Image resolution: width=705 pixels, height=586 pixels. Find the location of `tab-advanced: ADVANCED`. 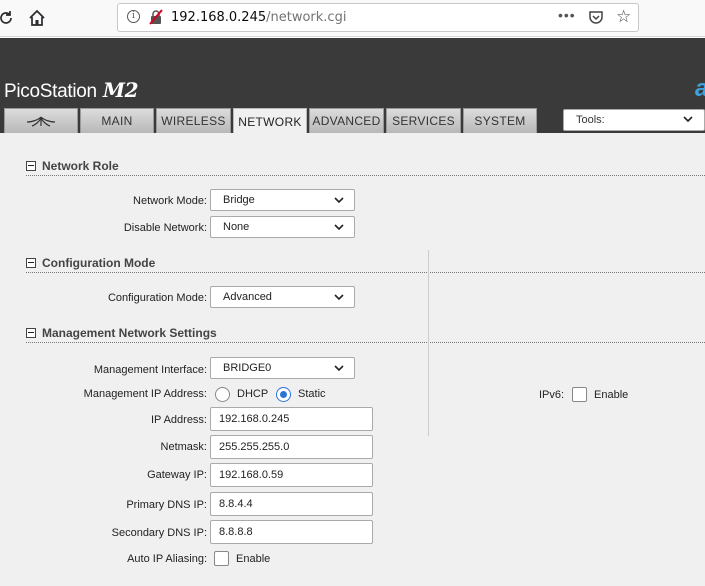

tab-advanced: ADVANCED is located at coordinates (346, 120).